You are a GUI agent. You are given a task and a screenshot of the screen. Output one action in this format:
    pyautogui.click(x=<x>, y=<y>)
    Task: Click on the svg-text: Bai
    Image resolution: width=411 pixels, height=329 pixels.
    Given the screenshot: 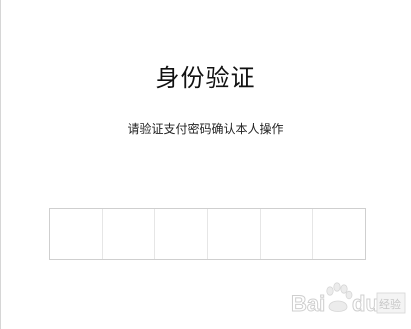 What is the action you would take?
    pyautogui.click(x=308, y=303)
    